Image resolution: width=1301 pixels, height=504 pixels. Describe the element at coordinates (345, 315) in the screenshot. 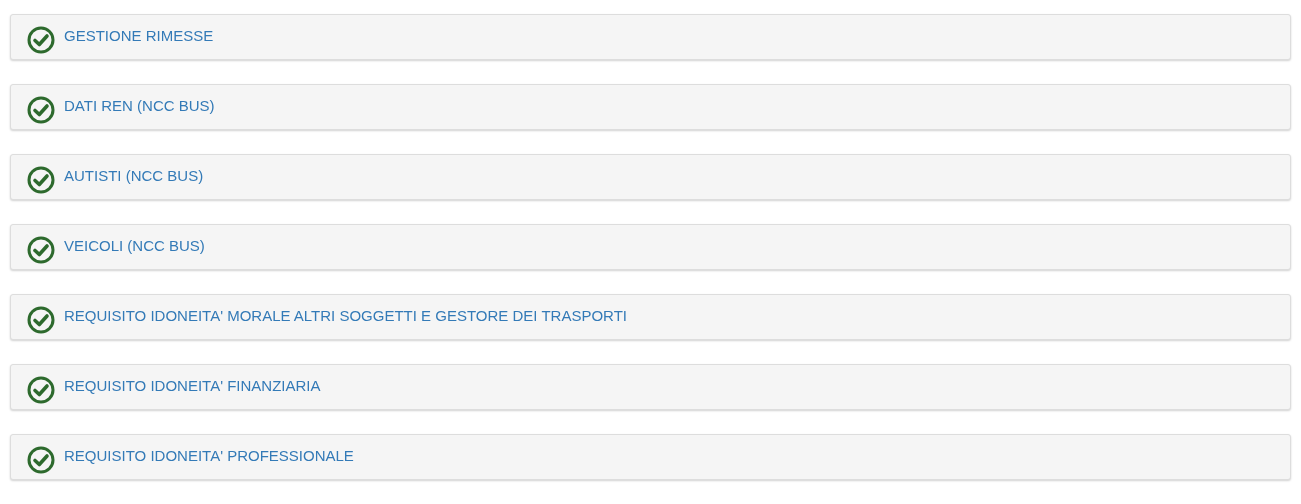

I see `panel-title-link: REQUISITO IDONEITA' MORALE ALTRI SOGGETTI E GESTORE DEI TRASPORTI` at that location.